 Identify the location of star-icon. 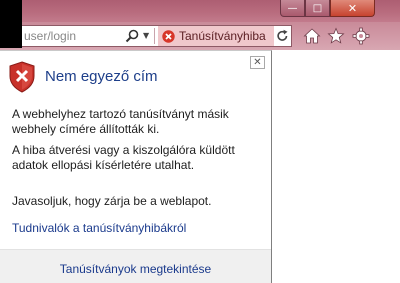
(336, 36).